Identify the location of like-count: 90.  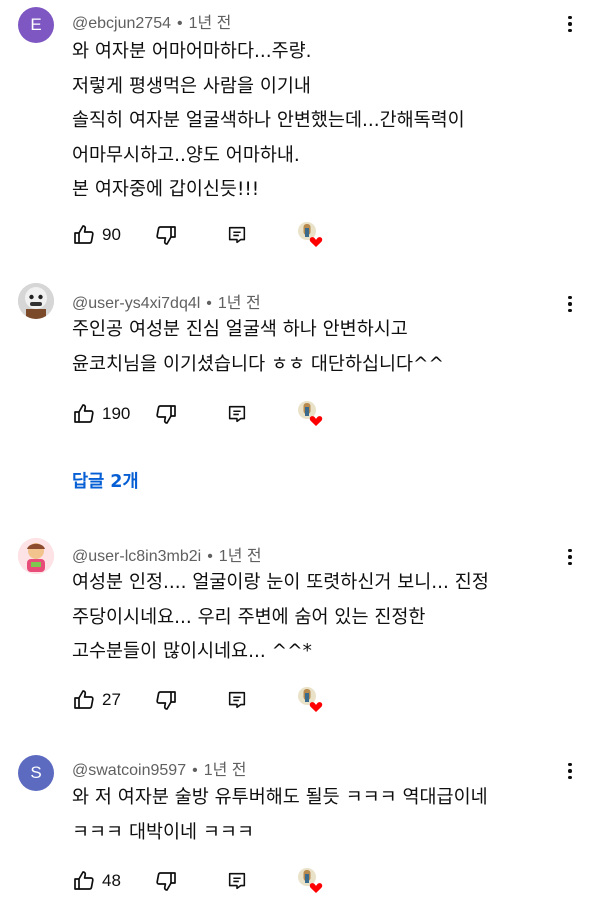
(111, 234).